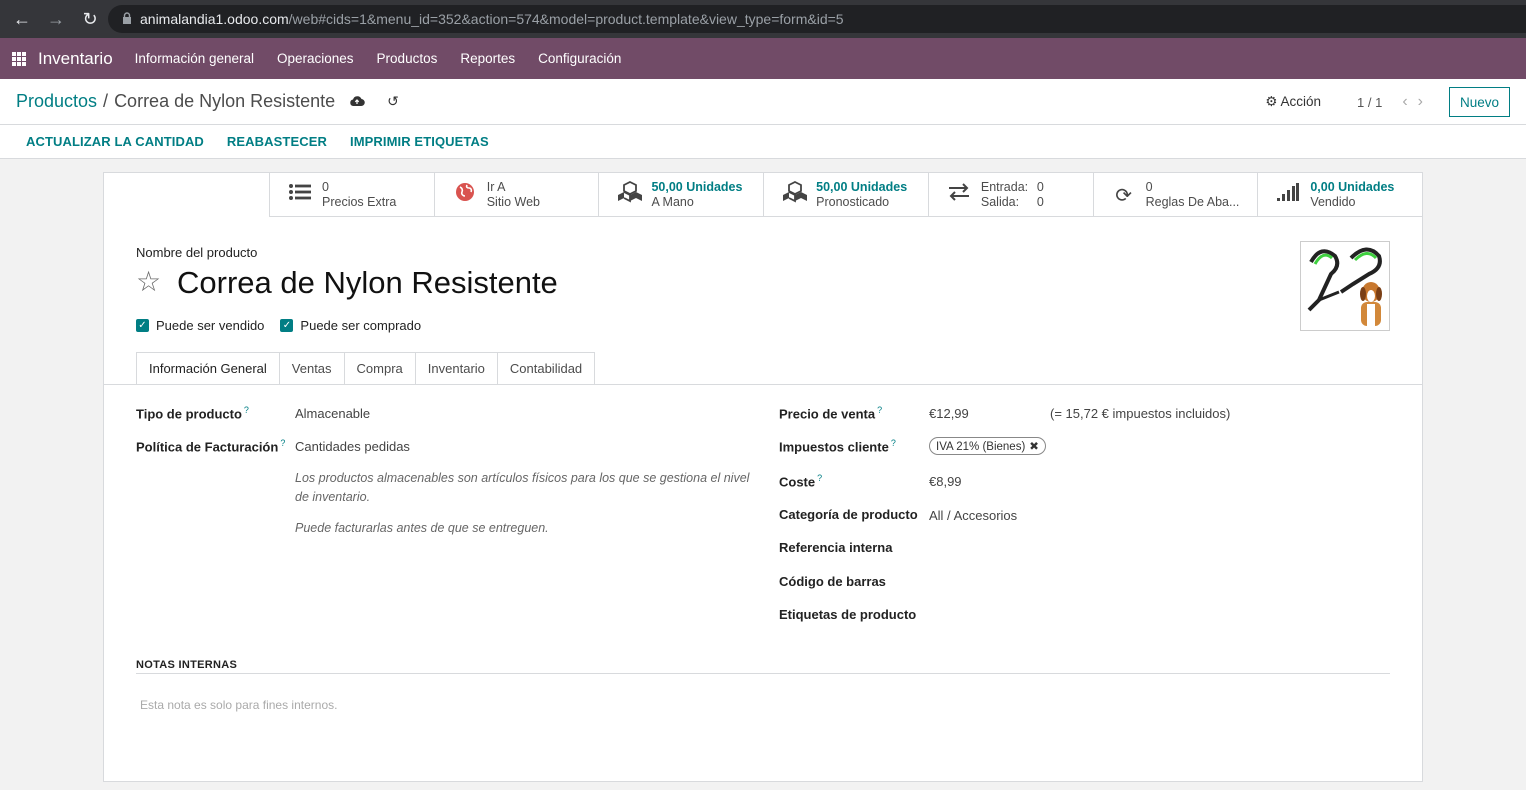  What do you see at coordinates (194, 58) in the screenshot?
I see `menu-informacion-general: Información general` at bounding box center [194, 58].